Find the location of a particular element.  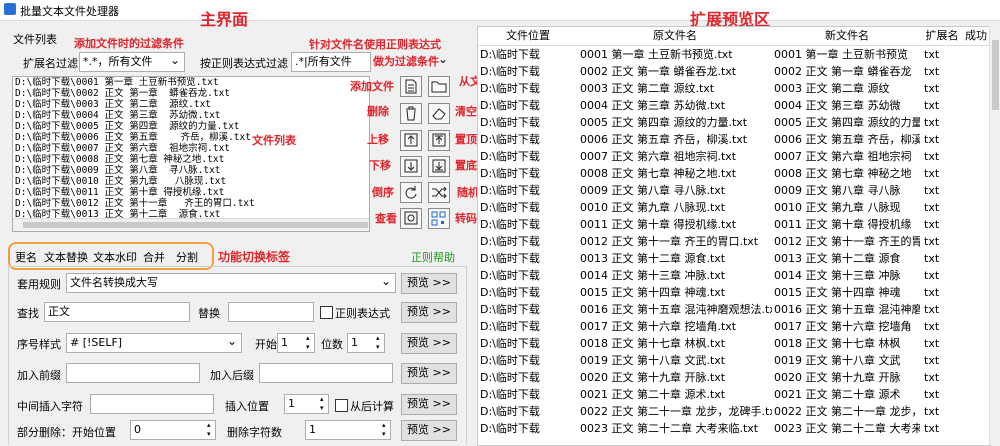

suffix-input is located at coordinates (326, 373).